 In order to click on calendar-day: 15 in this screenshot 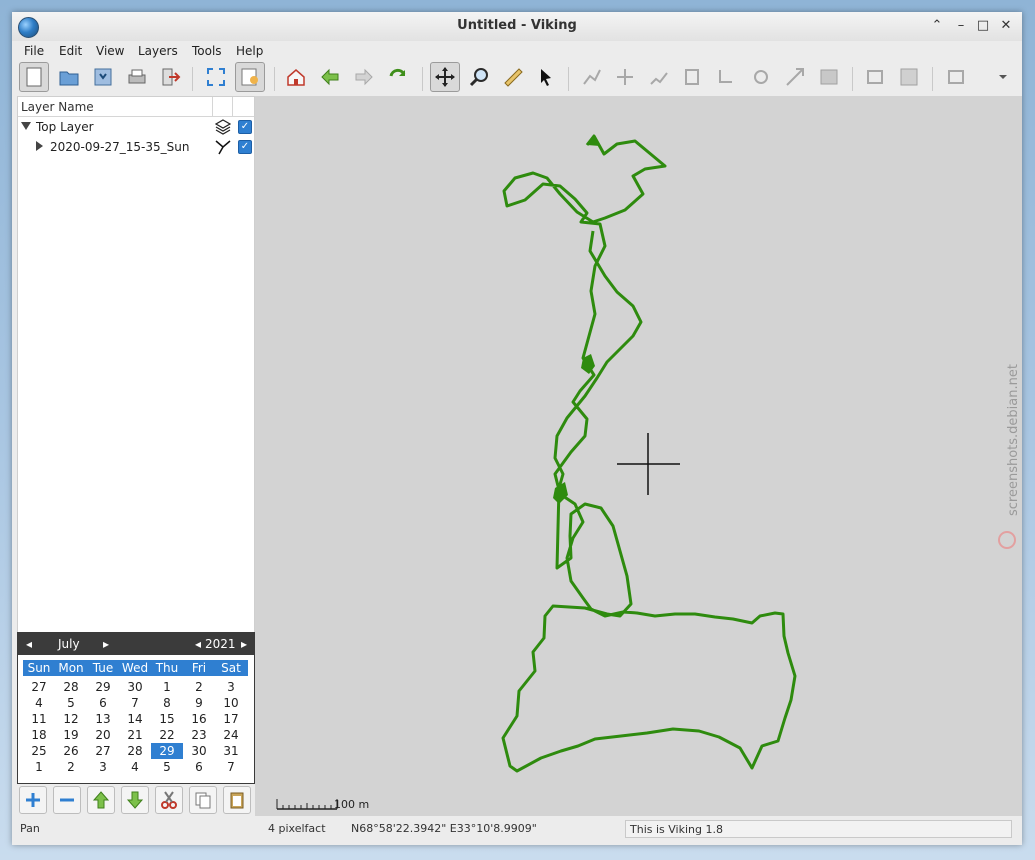, I will do `click(167, 719)`.